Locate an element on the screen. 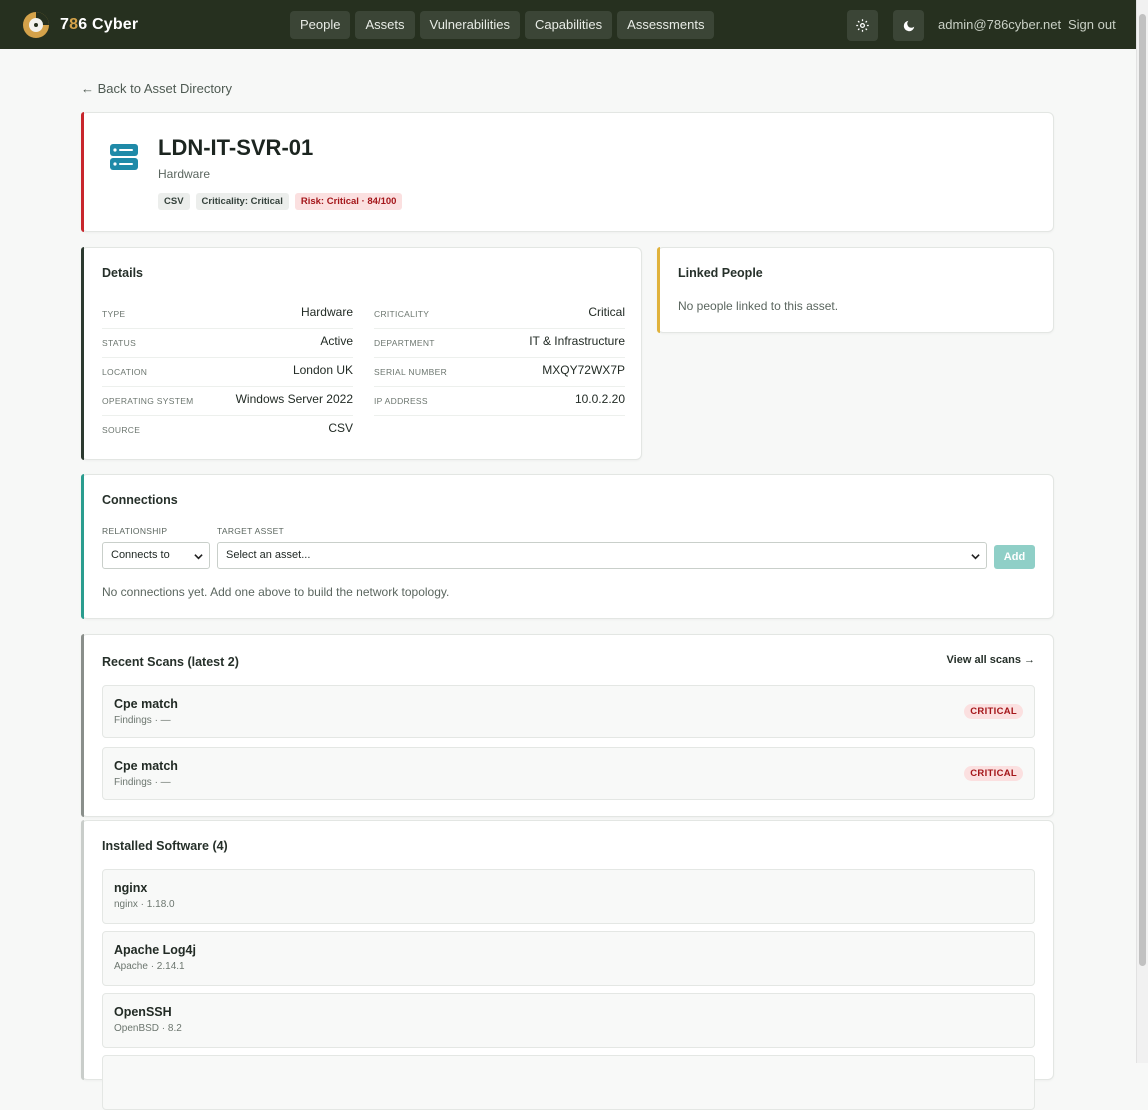  brand: 786 Cyber is located at coordinates (80, 25).